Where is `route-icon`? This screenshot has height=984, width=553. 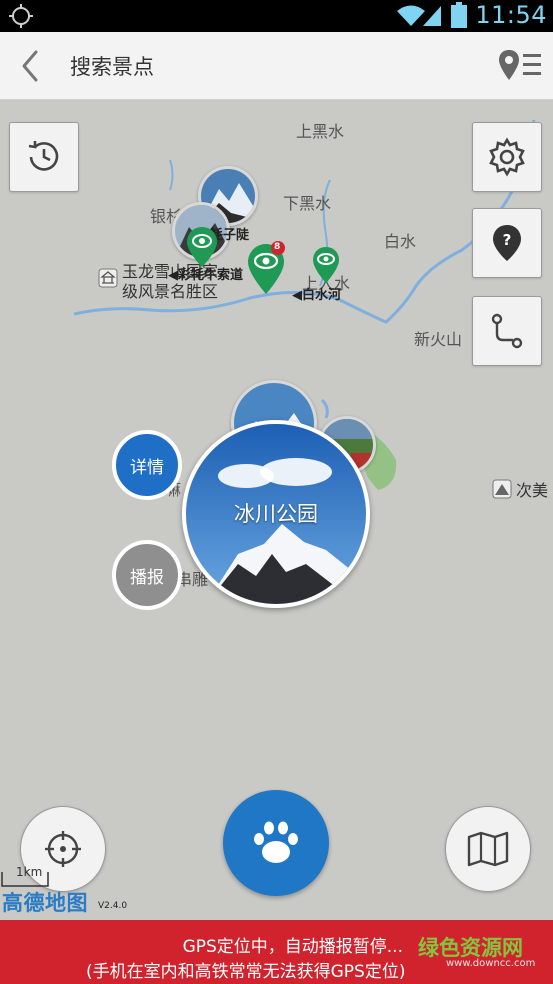
route-icon is located at coordinates (507, 331).